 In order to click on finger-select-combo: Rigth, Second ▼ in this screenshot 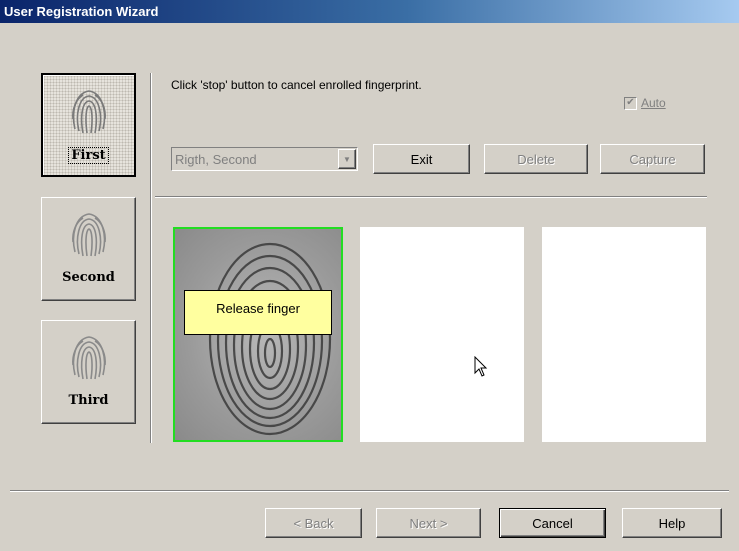, I will do `click(264, 159)`.